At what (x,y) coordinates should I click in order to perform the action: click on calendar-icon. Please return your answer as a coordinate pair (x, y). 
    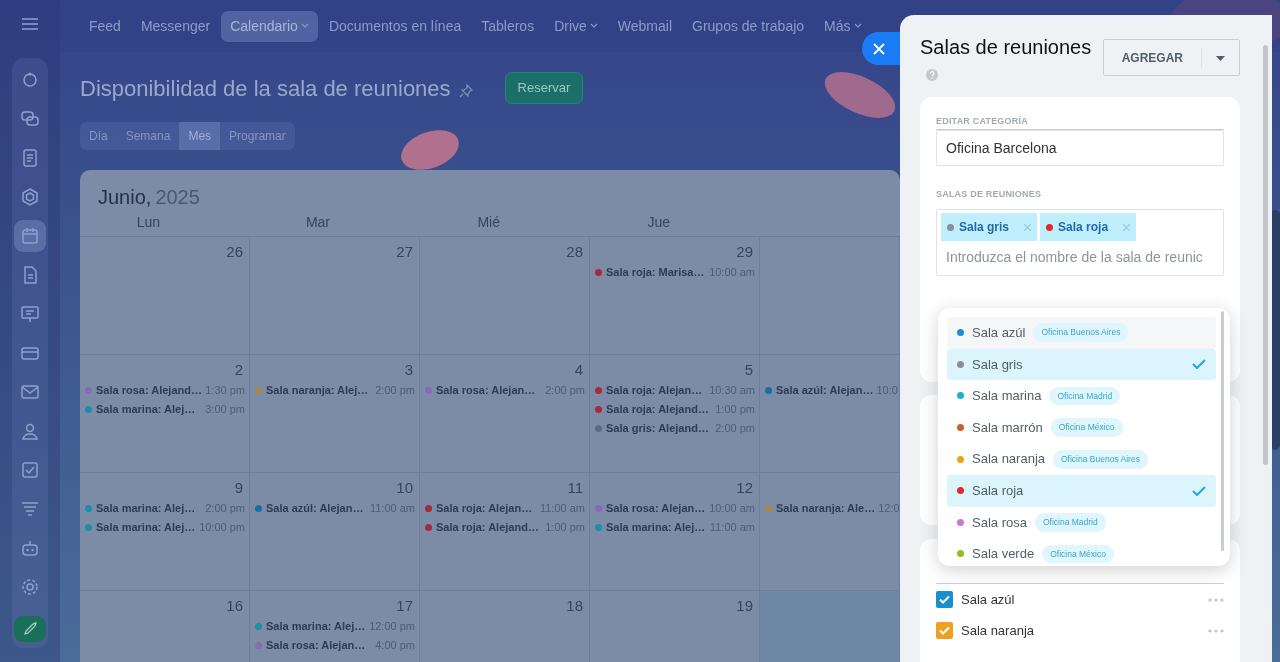
    Looking at the image, I should click on (30, 236).